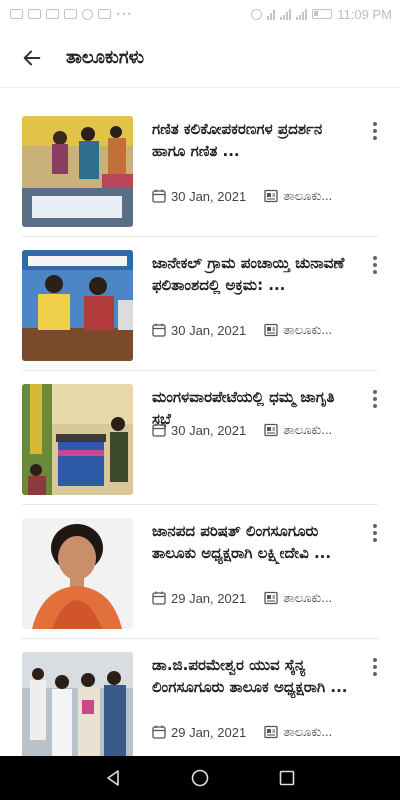  I want to click on nav-recents-button, so click(287, 778).